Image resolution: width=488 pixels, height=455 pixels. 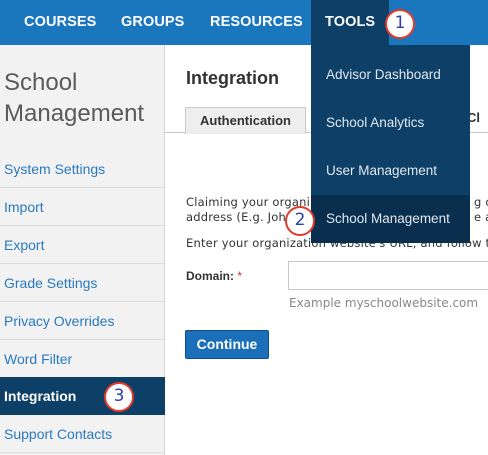 I want to click on nav-resources: RESOURCES, so click(x=256, y=22).